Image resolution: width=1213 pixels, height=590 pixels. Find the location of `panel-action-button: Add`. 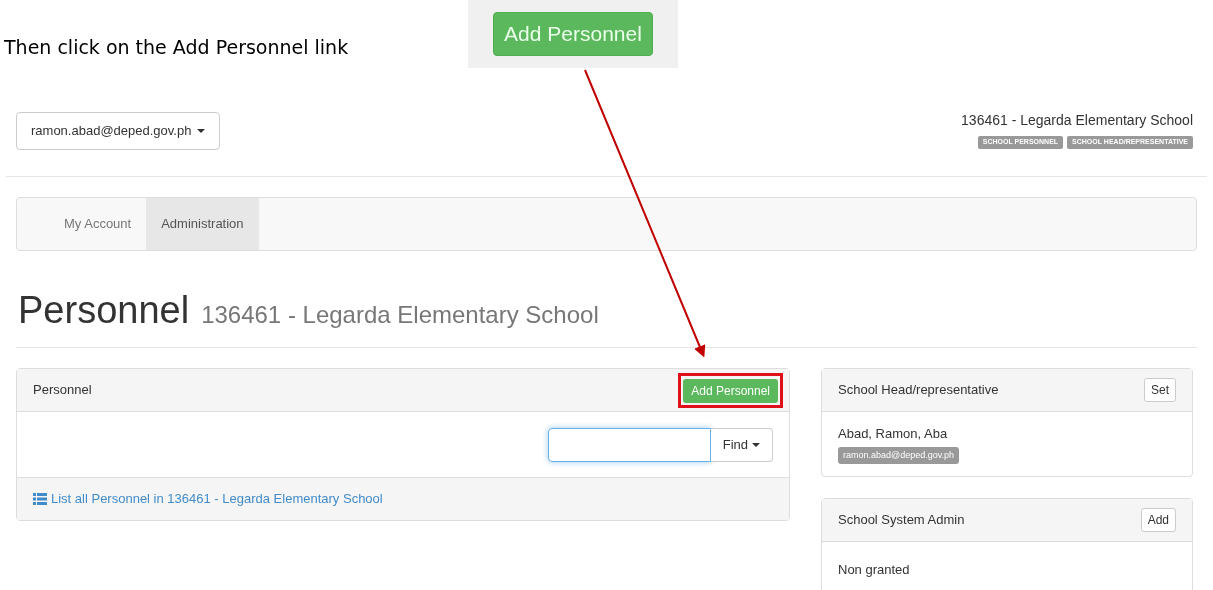

panel-action-button: Add is located at coordinates (1158, 520).